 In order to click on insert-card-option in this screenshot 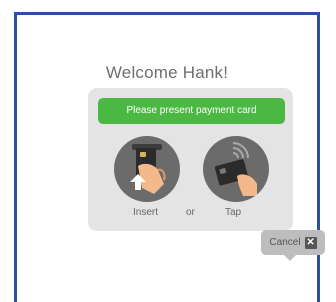, I will do `click(147, 169)`.